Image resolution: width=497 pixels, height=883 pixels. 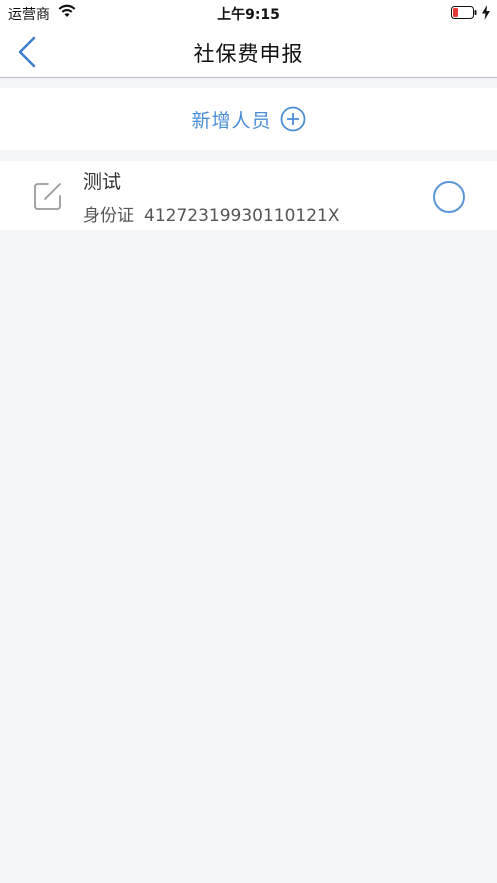 I want to click on select-radio, so click(x=449, y=197).